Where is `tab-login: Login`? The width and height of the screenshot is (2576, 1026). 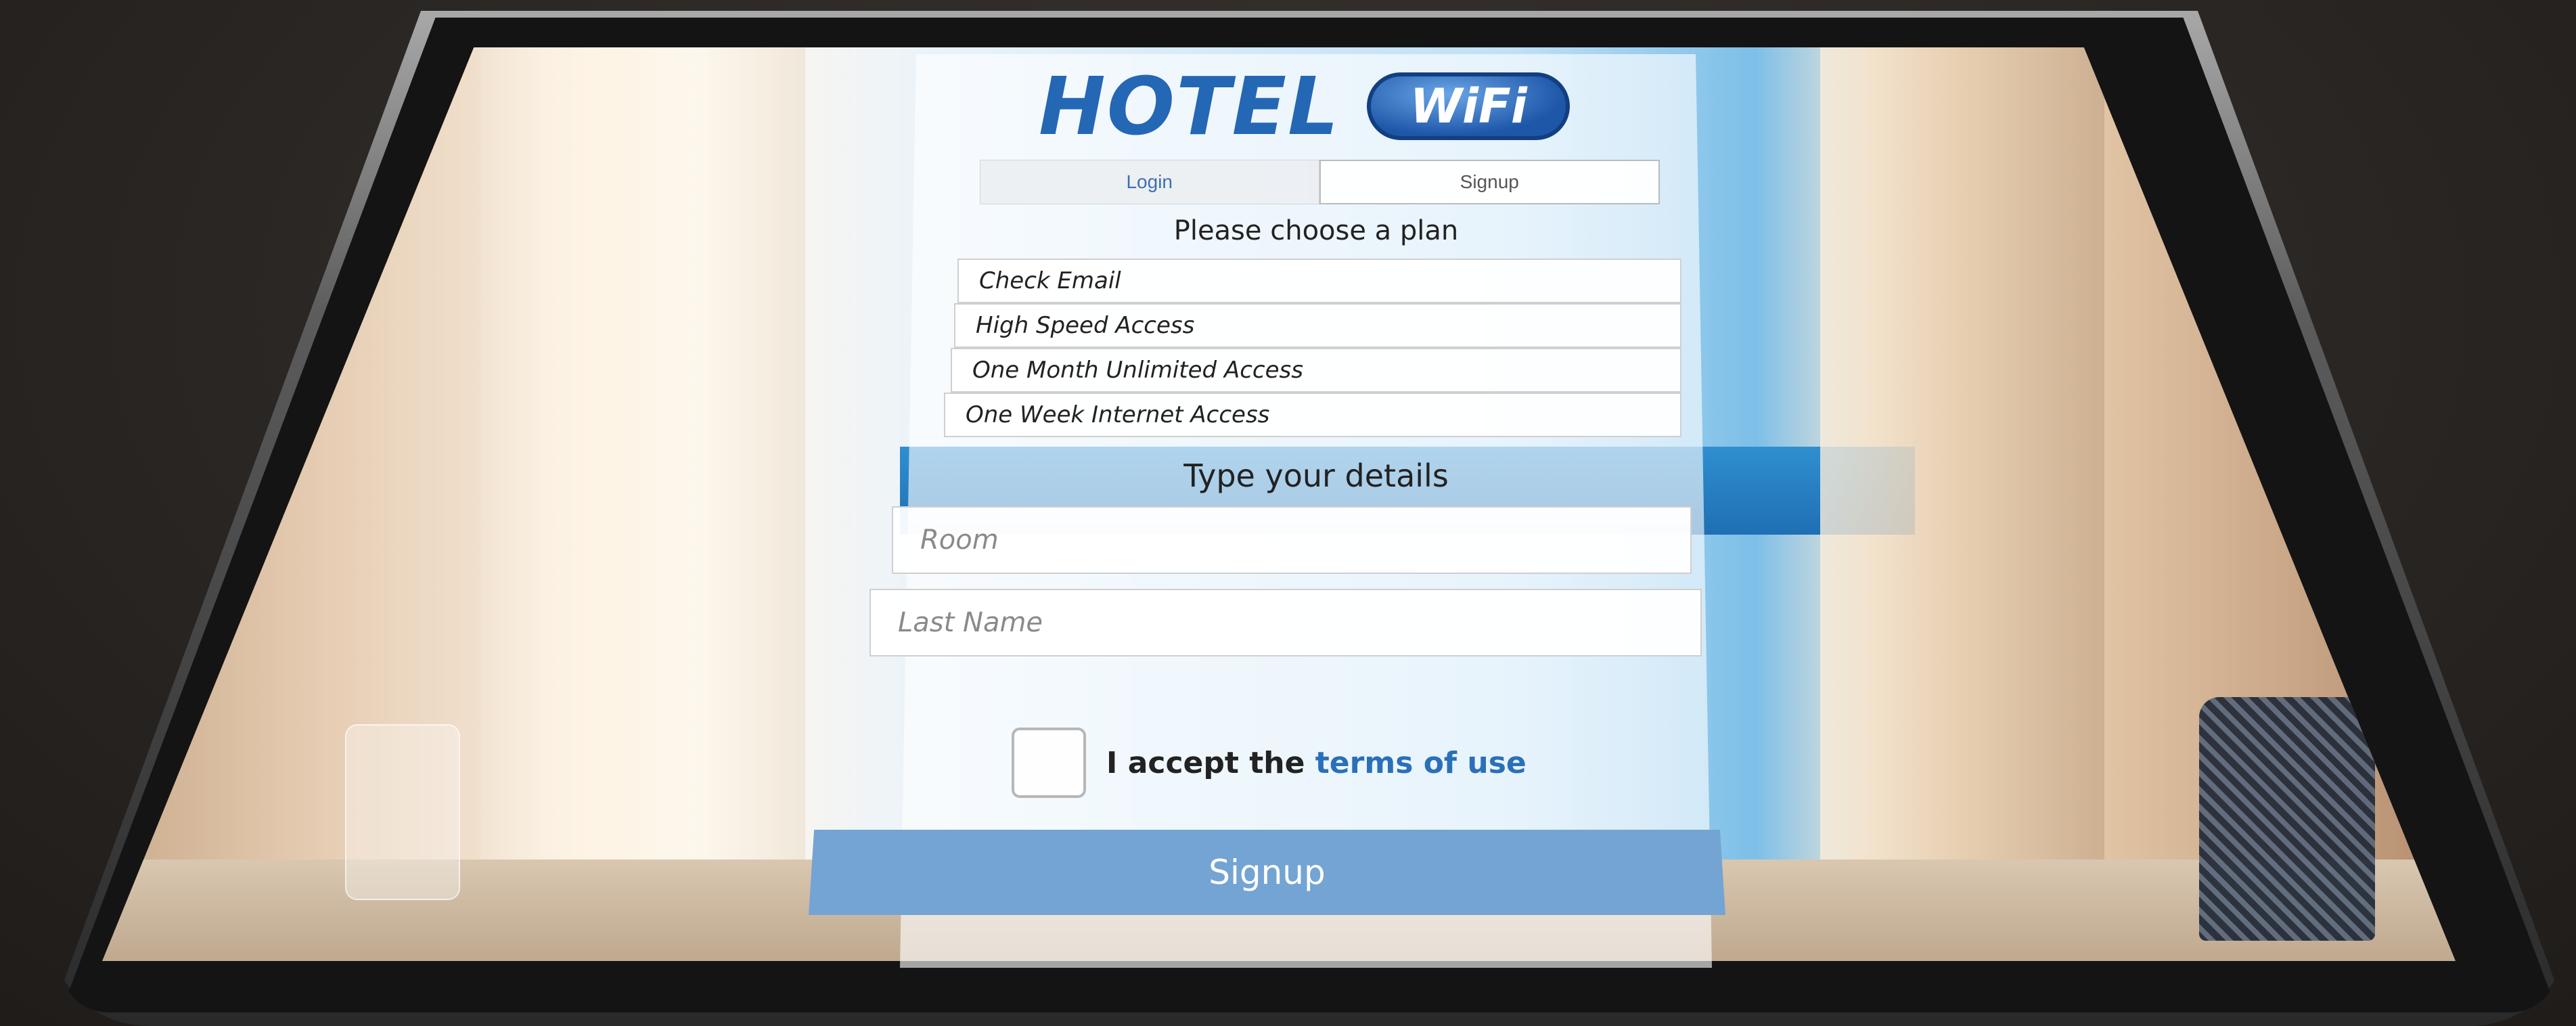
tab-login: Login is located at coordinates (1149, 182).